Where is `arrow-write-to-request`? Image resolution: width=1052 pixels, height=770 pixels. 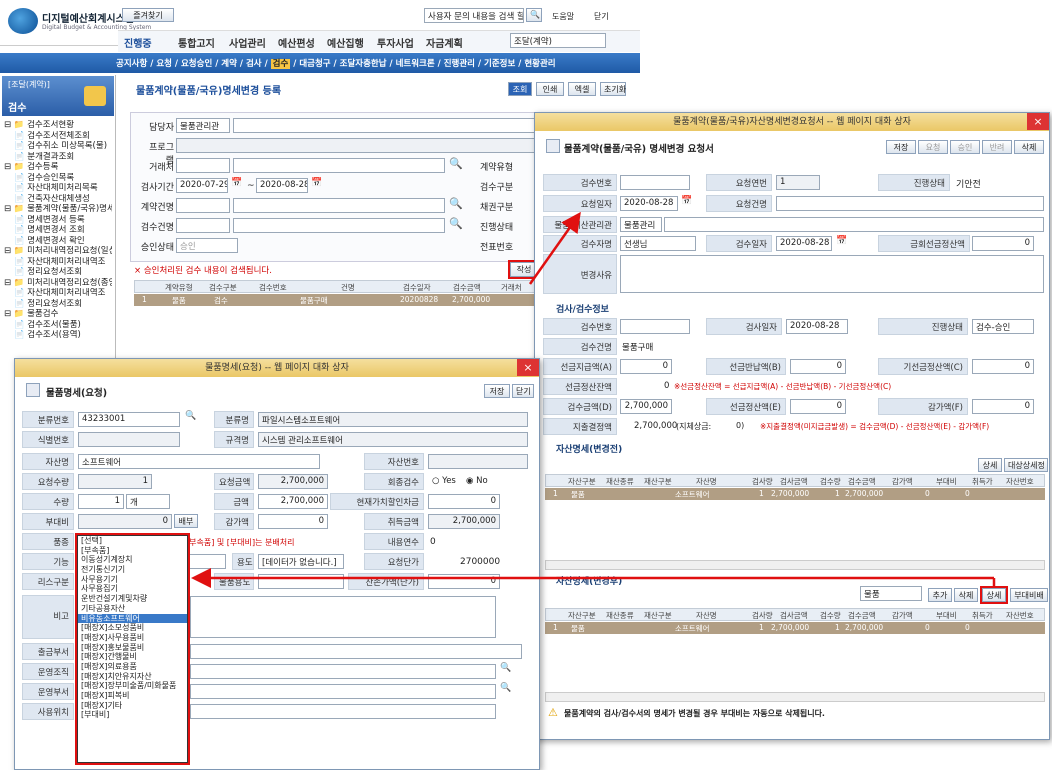 arrow-write-to-request is located at coordinates (554, 248).